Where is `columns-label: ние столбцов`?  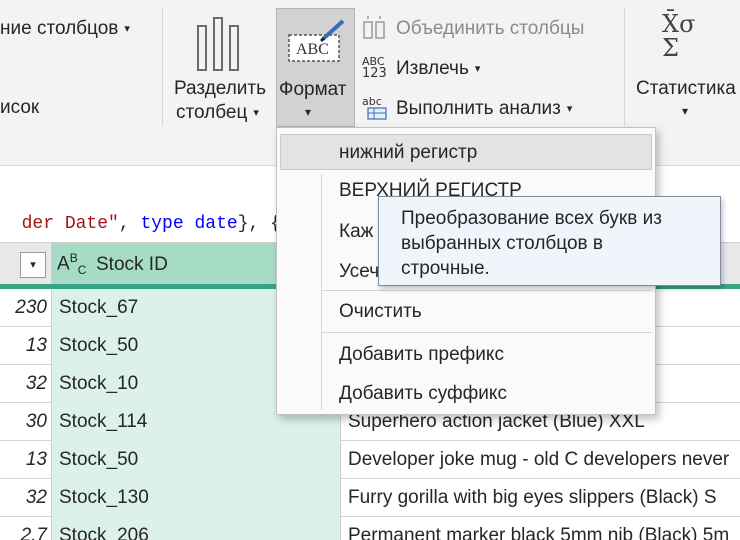
columns-label: ние столбцов is located at coordinates (59, 28).